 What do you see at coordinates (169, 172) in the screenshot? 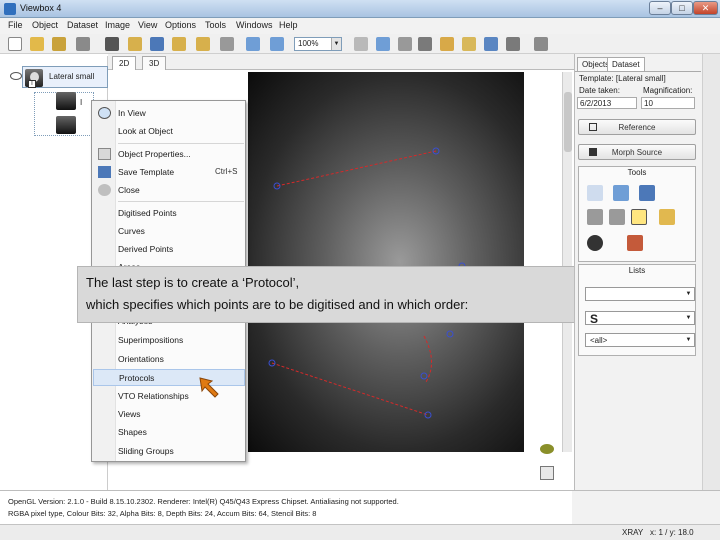
I see `menu-item-save-template: Save Template Ctrl+S` at bounding box center [169, 172].